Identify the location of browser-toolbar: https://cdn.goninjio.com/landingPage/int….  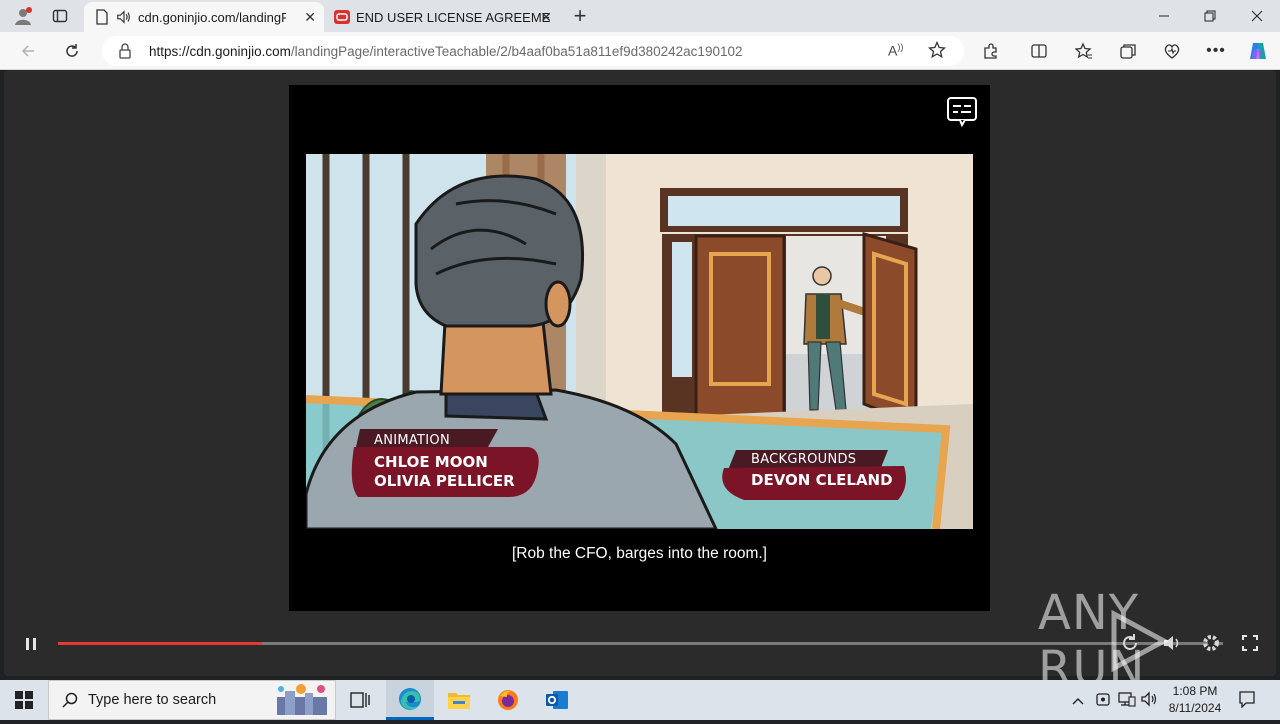
(640, 51).